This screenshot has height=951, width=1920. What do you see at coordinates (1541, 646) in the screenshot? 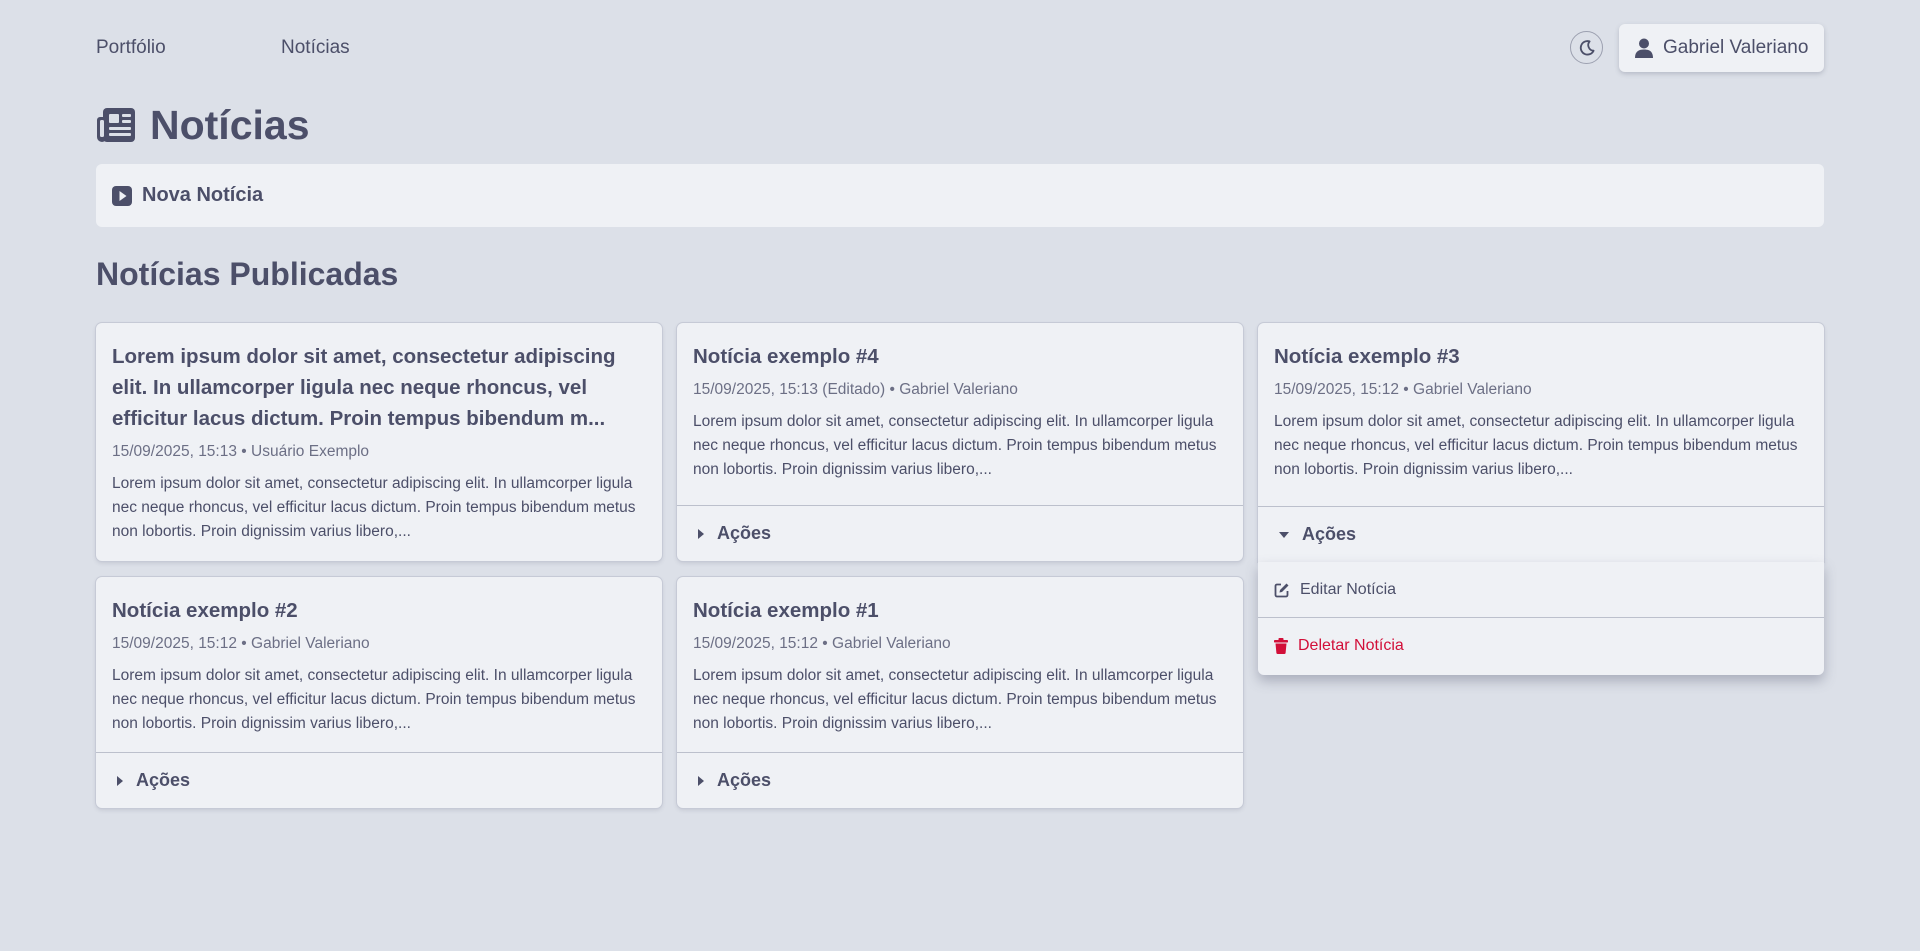
I see `delete-news-button: Deletar Notícia` at bounding box center [1541, 646].